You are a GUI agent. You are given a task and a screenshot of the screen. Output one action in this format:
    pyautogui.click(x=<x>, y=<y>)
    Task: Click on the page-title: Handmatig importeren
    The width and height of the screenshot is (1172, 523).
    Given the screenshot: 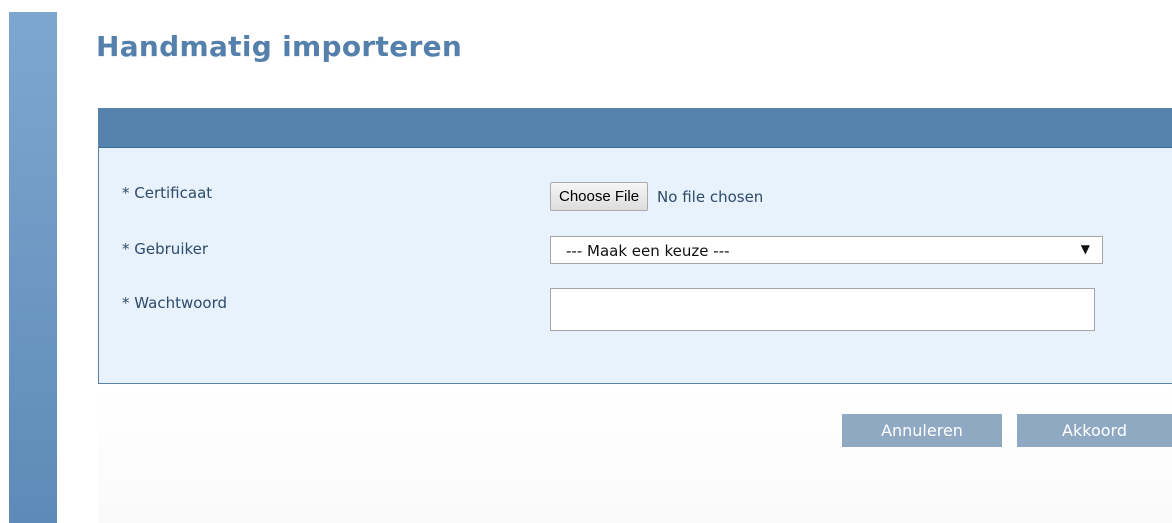 What is the action you would take?
    pyautogui.click(x=279, y=46)
    